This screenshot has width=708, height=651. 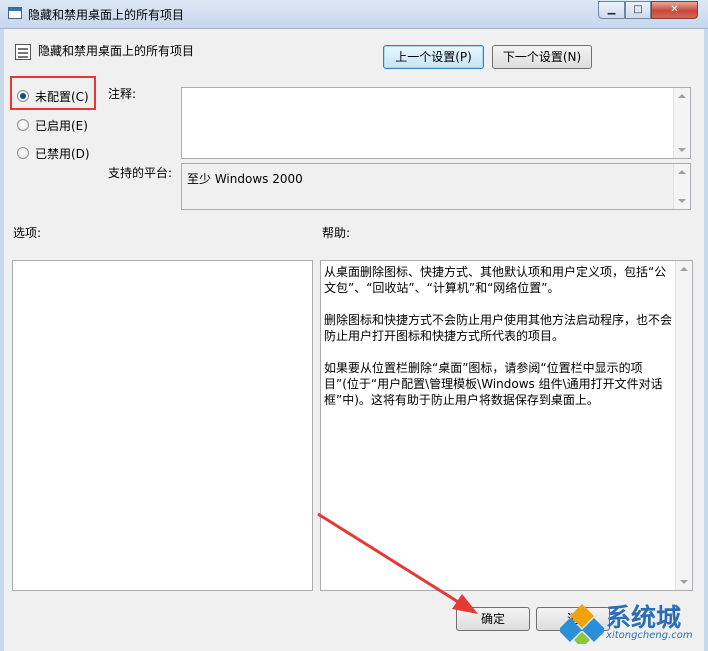 I want to click on maximize-button: □, so click(x=638, y=10).